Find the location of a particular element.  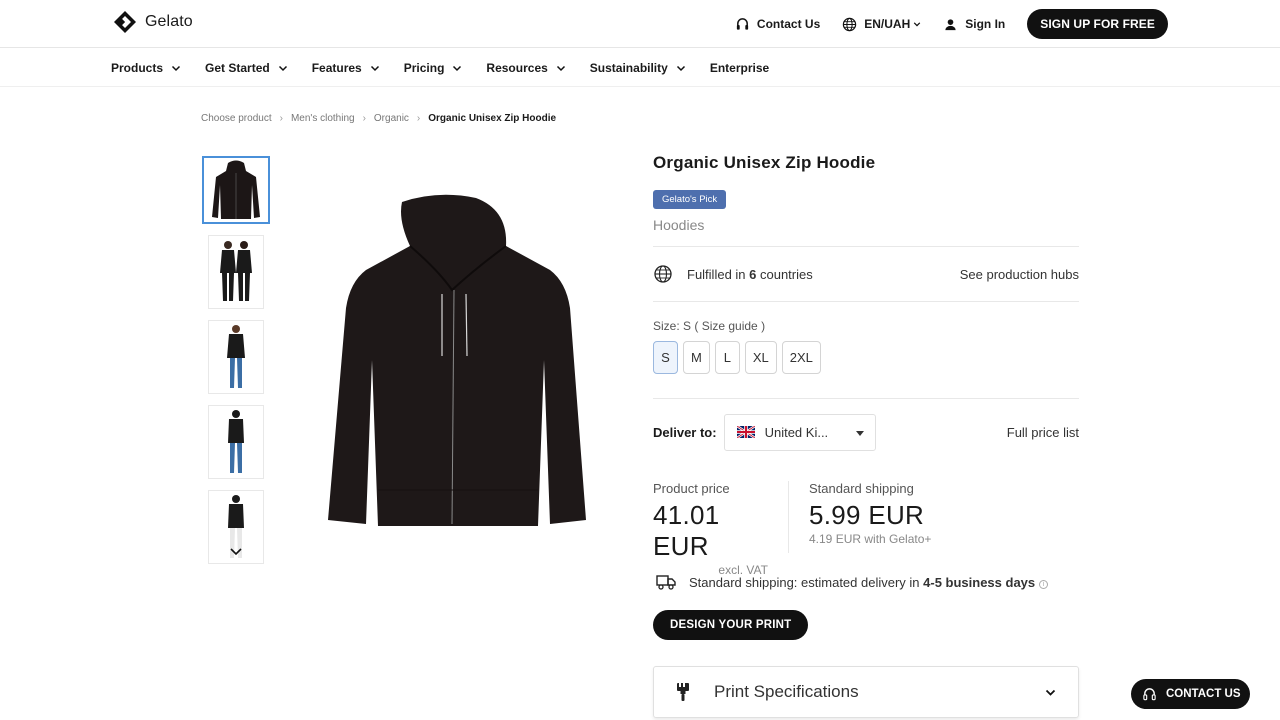

info-icon: i is located at coordinates (1044, 584).